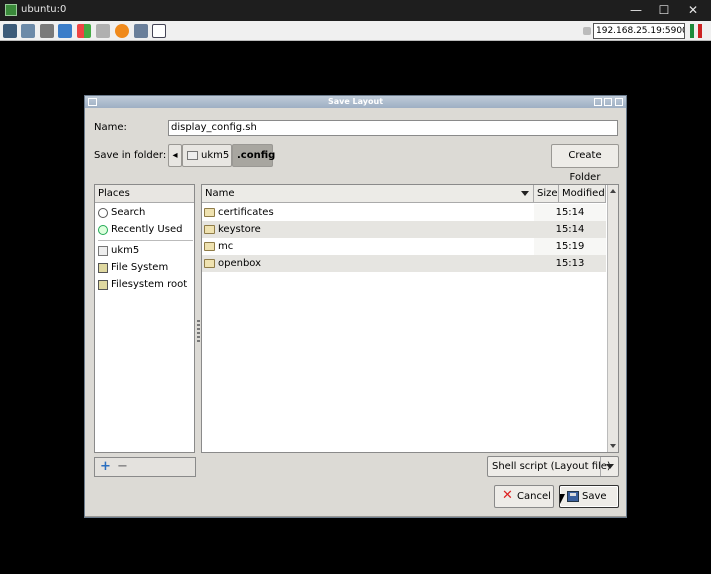 The width and height of the screenshot is (711, 574). I want to click on tools-icon, so click(47, 31).